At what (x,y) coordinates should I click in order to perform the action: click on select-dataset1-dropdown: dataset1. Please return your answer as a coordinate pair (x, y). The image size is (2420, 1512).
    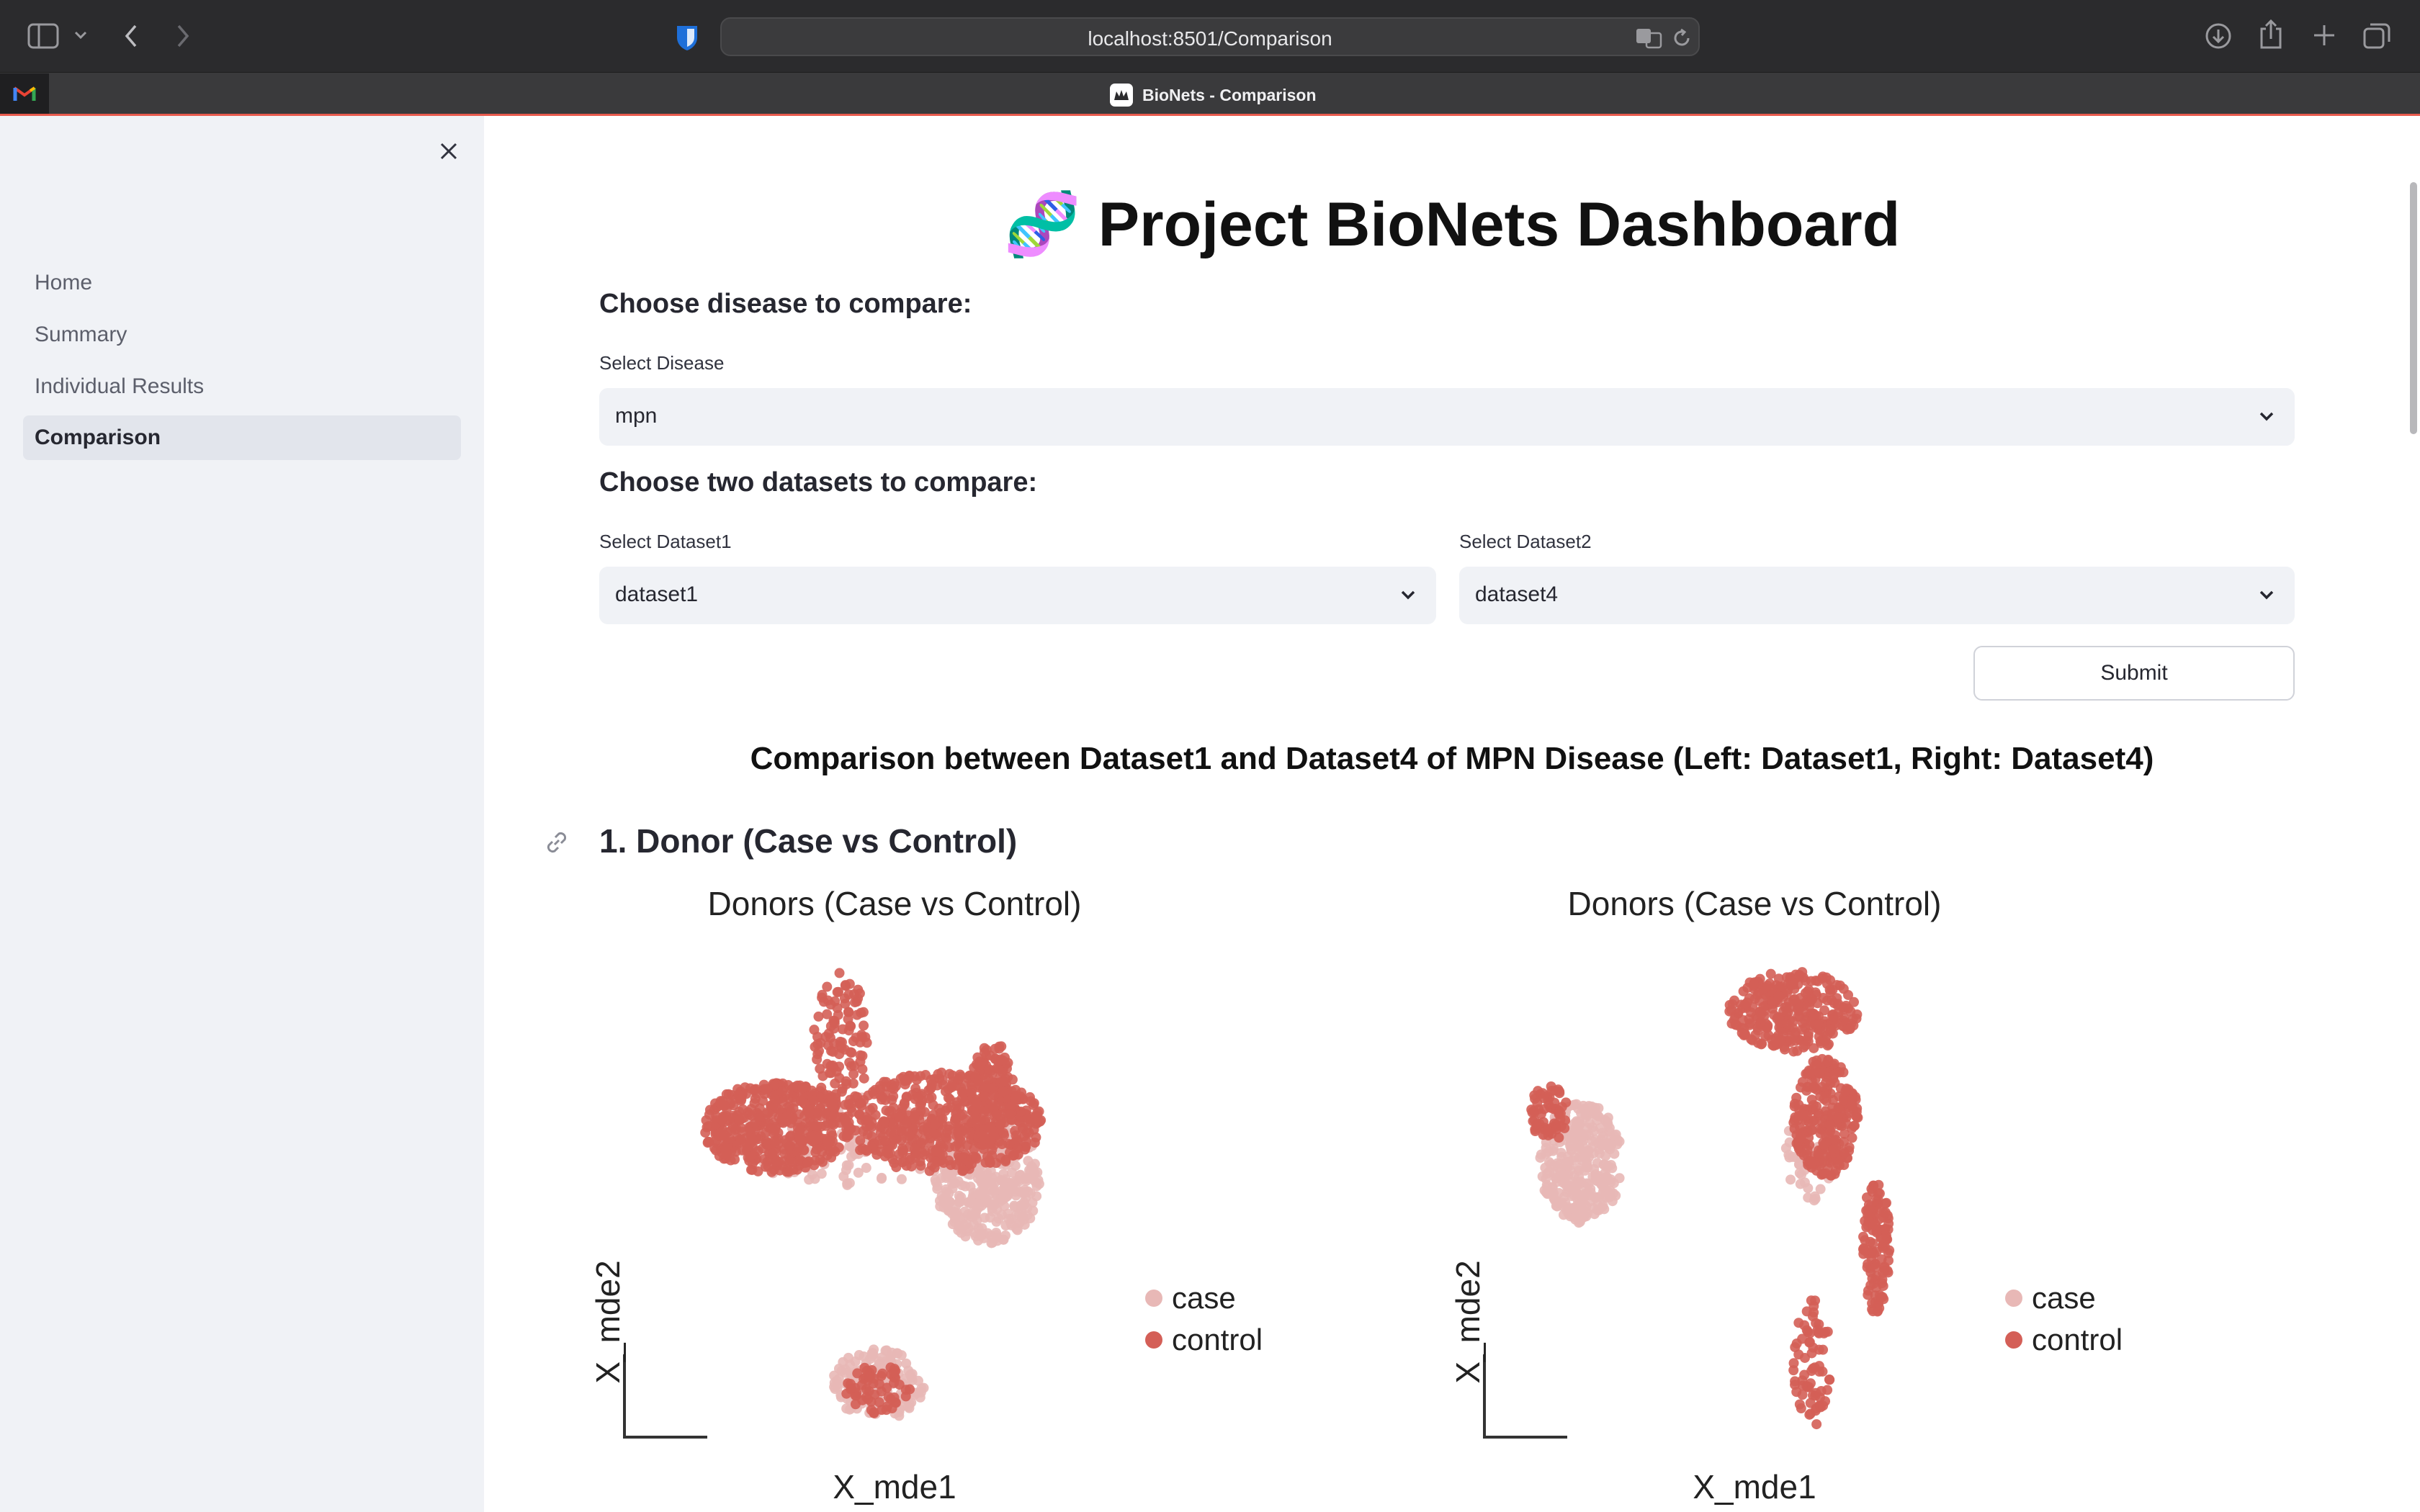
    Looking at the image, I should click on (1017, 595).